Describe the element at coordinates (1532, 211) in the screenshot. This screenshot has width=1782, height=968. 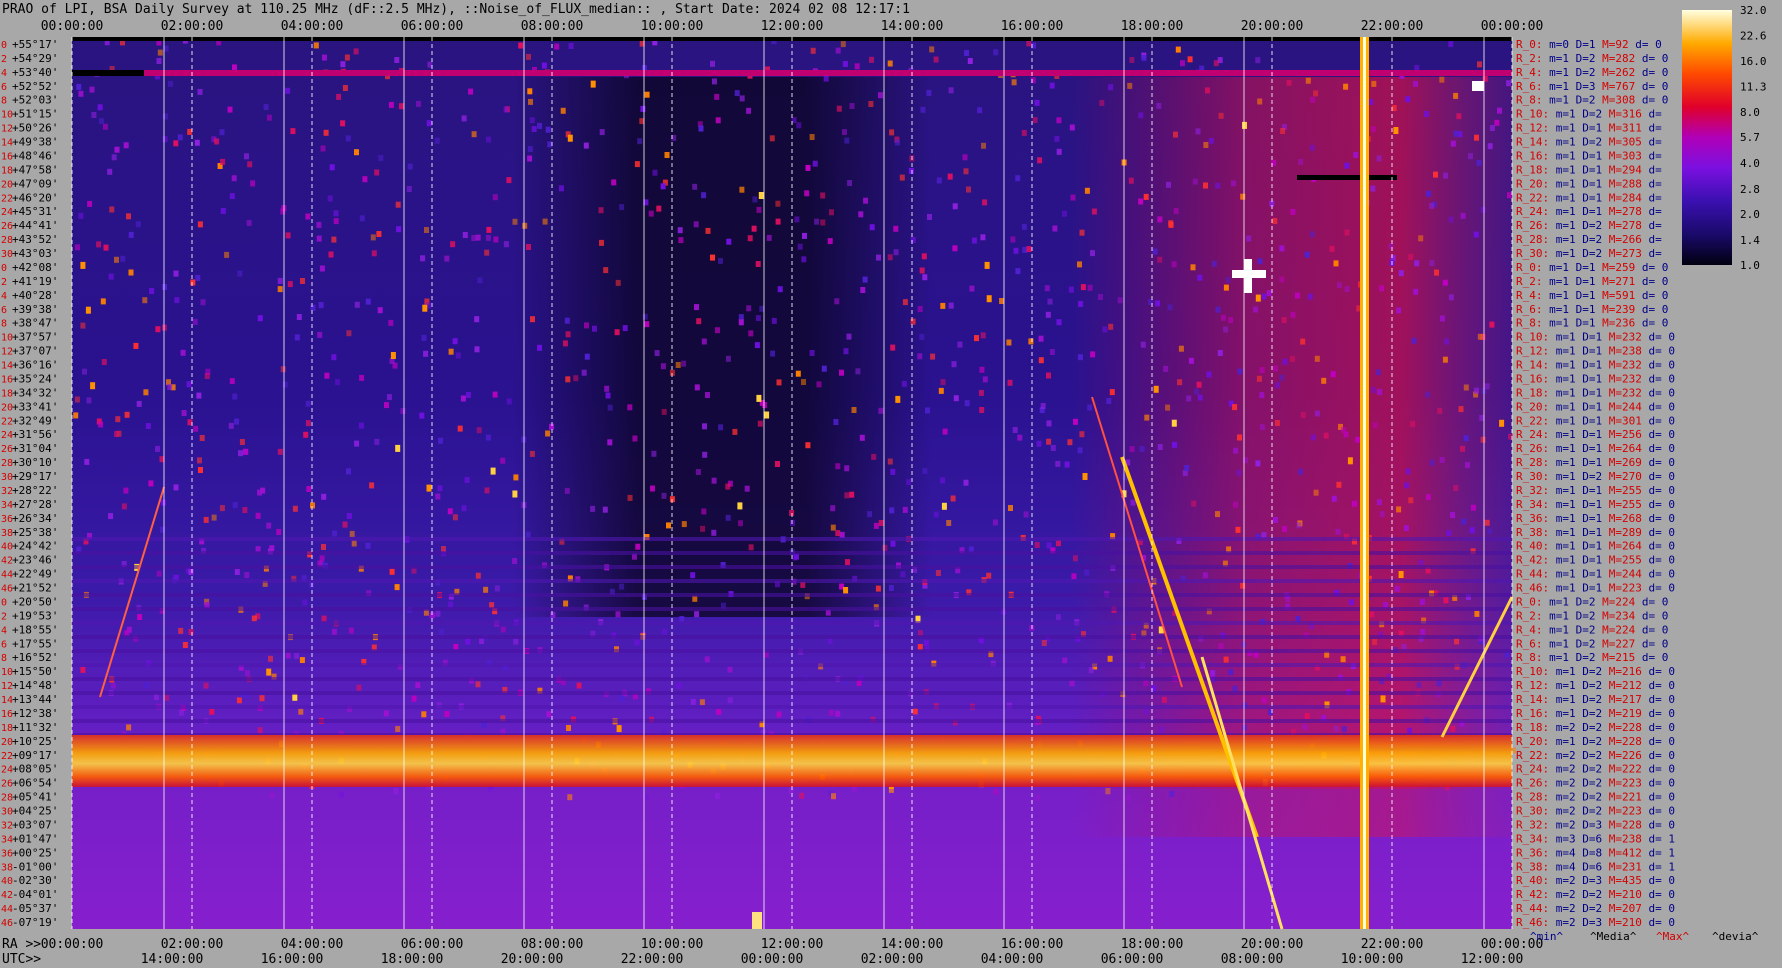
I see `stat-value: R_24:` at that location.